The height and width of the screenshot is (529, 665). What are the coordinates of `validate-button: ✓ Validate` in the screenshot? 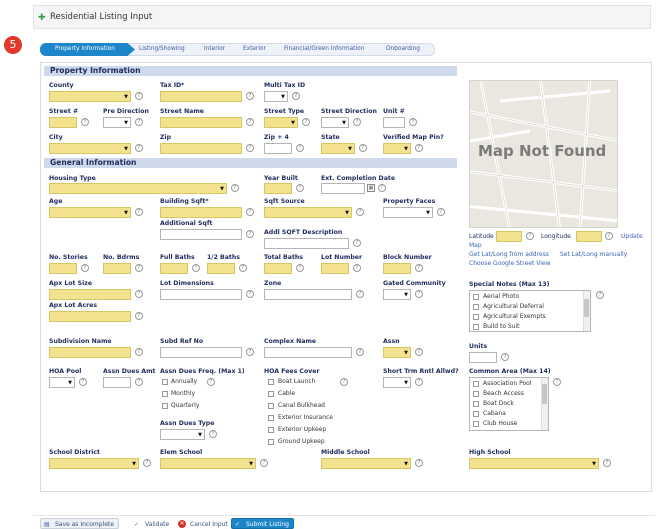 It's located at (152, 523).